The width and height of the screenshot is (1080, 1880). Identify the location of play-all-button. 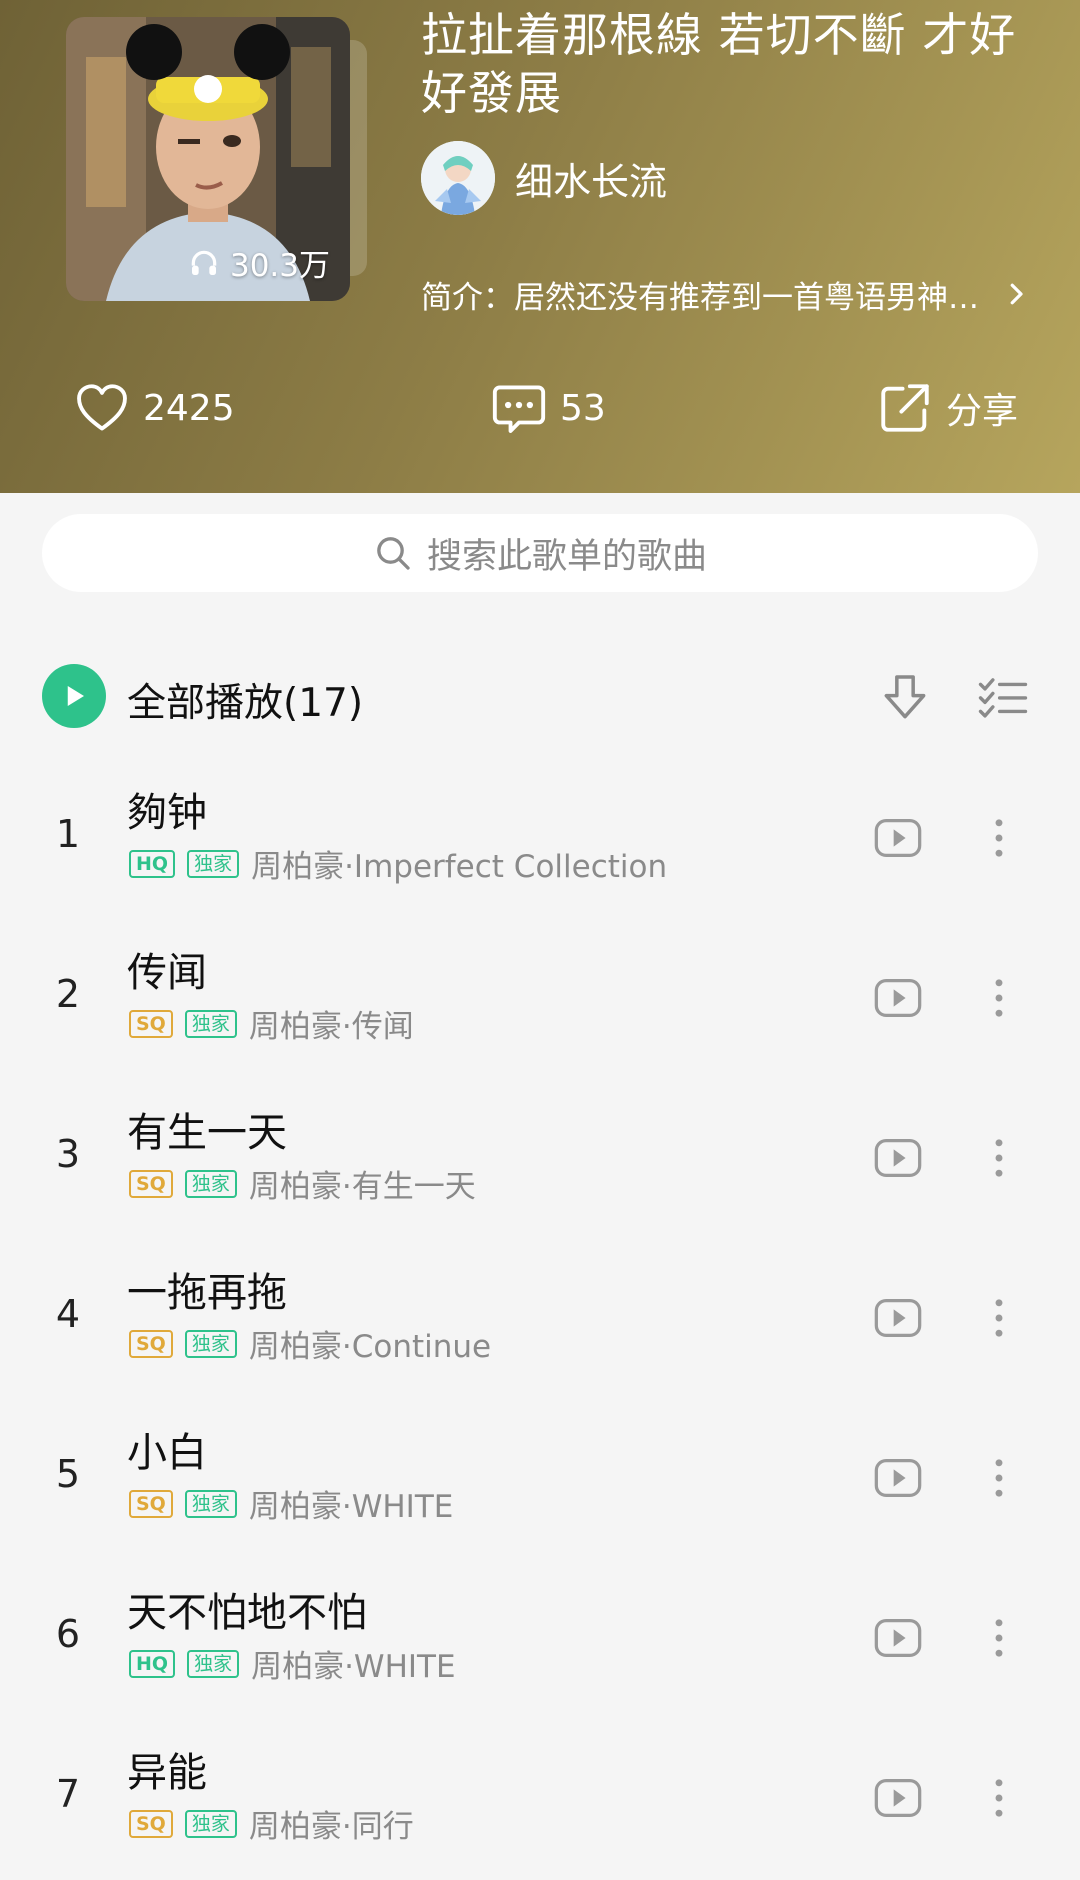
(74, 696).